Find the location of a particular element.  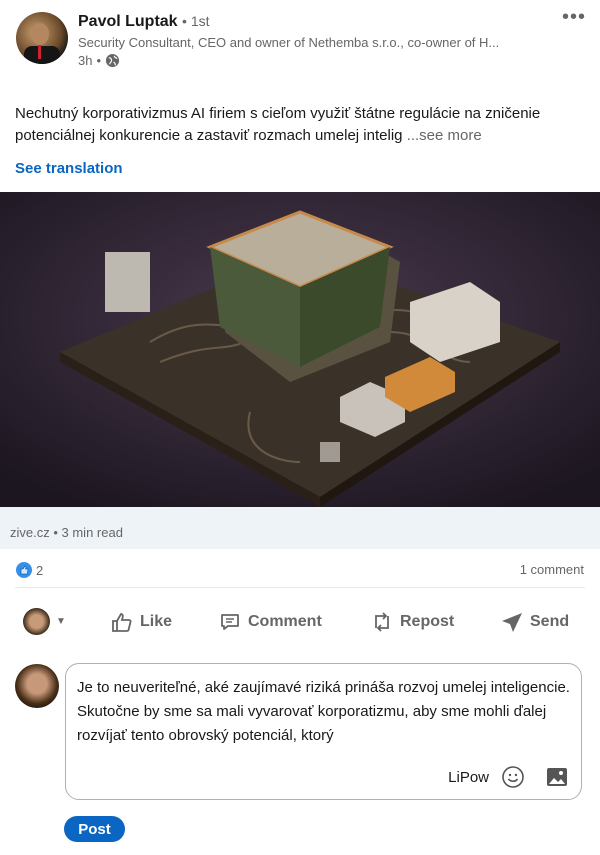

comment-count: 1 comment is located at coordinates (552, 569).